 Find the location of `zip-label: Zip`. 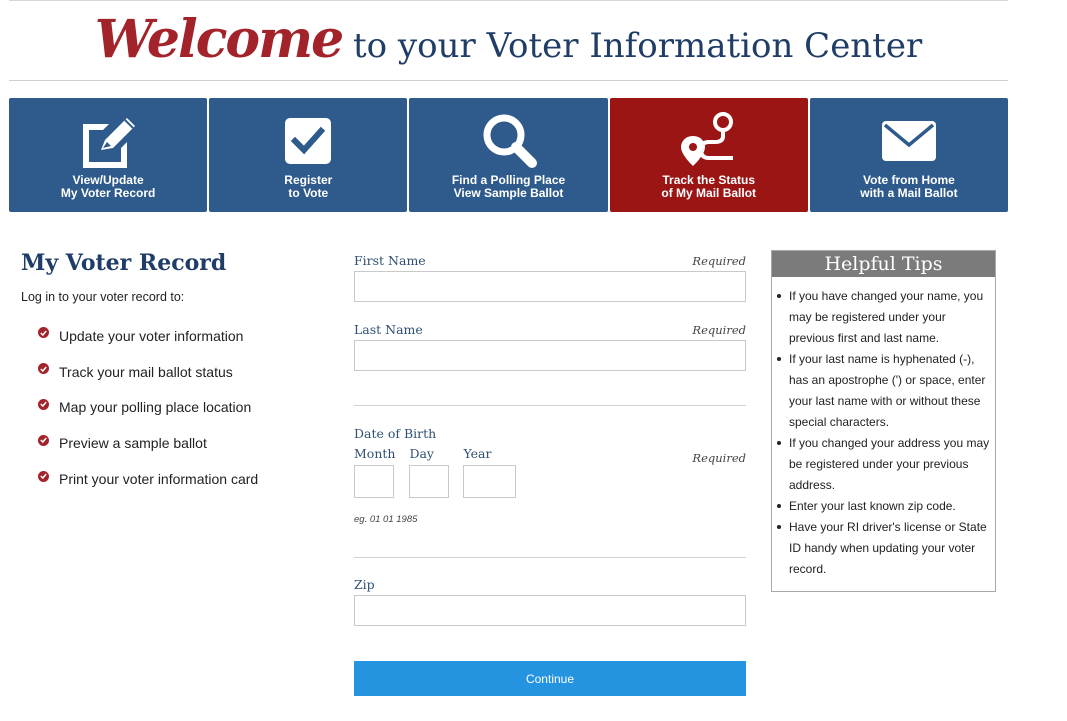

zip-label: Zip is located at coordinates (364, 584).